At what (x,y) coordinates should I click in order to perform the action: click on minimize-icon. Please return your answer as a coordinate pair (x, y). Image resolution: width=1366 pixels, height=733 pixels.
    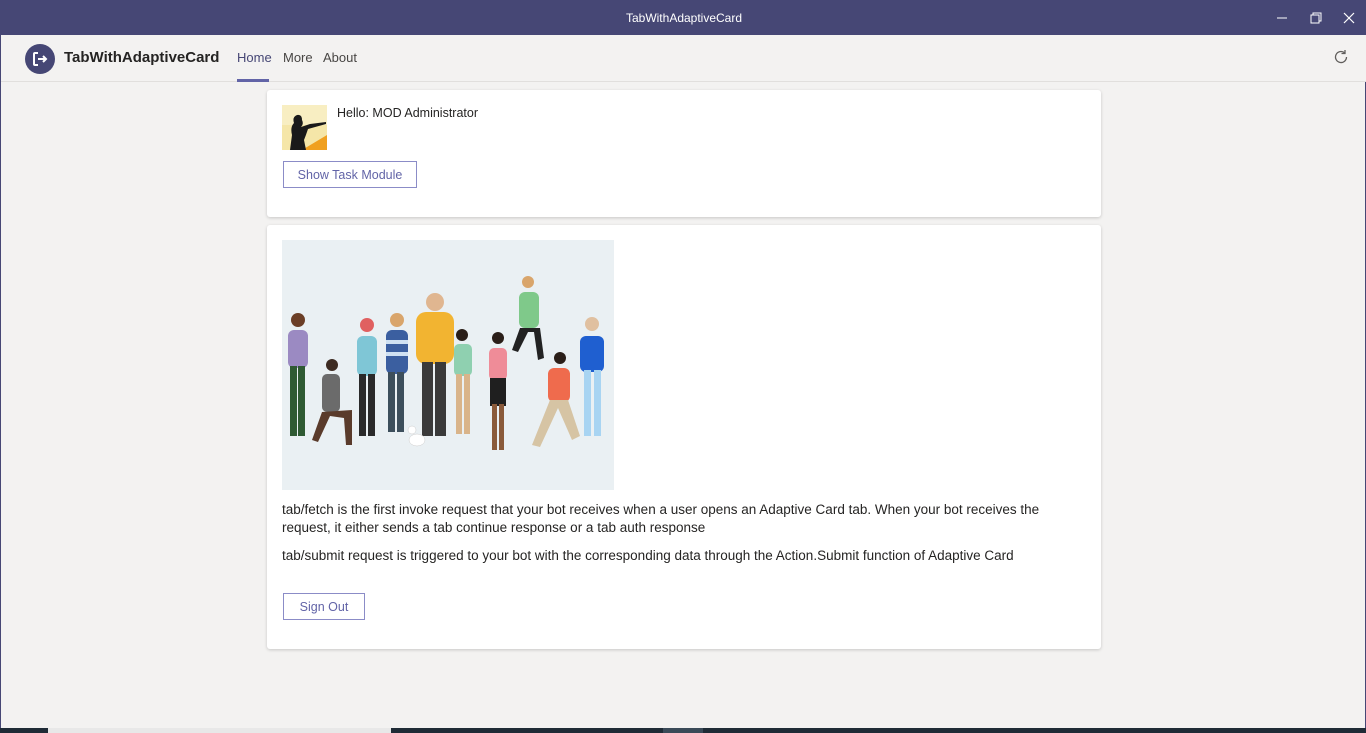
    Looking at the image, I should click on (1282, 18).